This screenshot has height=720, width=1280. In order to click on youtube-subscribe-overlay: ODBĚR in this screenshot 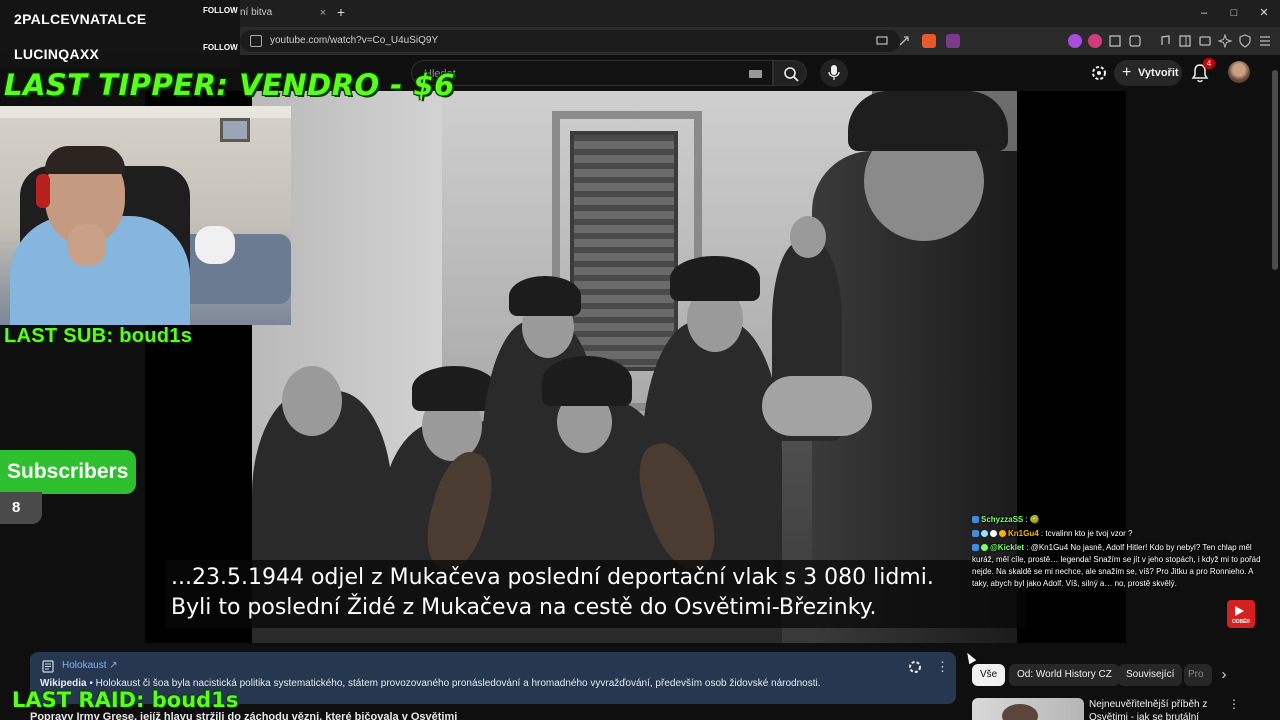, I will do `click(1241, 614)`.